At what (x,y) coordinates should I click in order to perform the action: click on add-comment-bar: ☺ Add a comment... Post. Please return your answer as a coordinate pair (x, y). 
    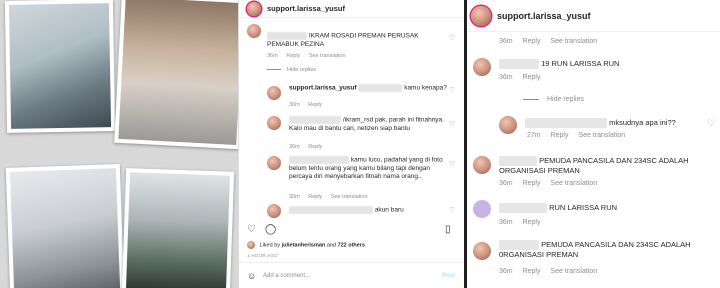
    Looking at the image, I should click on (352, 275).